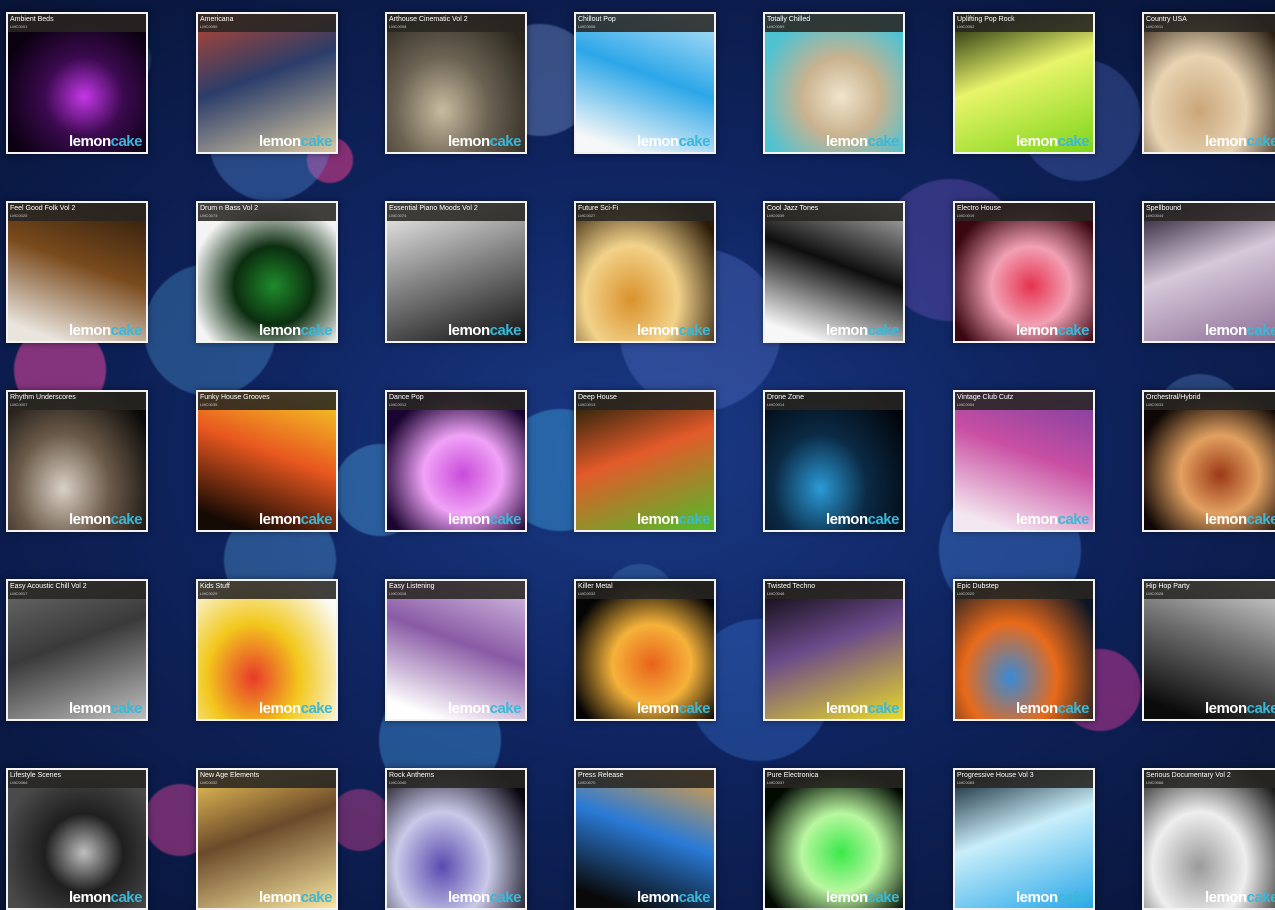 Image resolution: width=1275 pixels, height=910 pixels. I want to click on album-cover-drone-zone: Drone Zone LMC0014 lemoncake, so click(834, 461).